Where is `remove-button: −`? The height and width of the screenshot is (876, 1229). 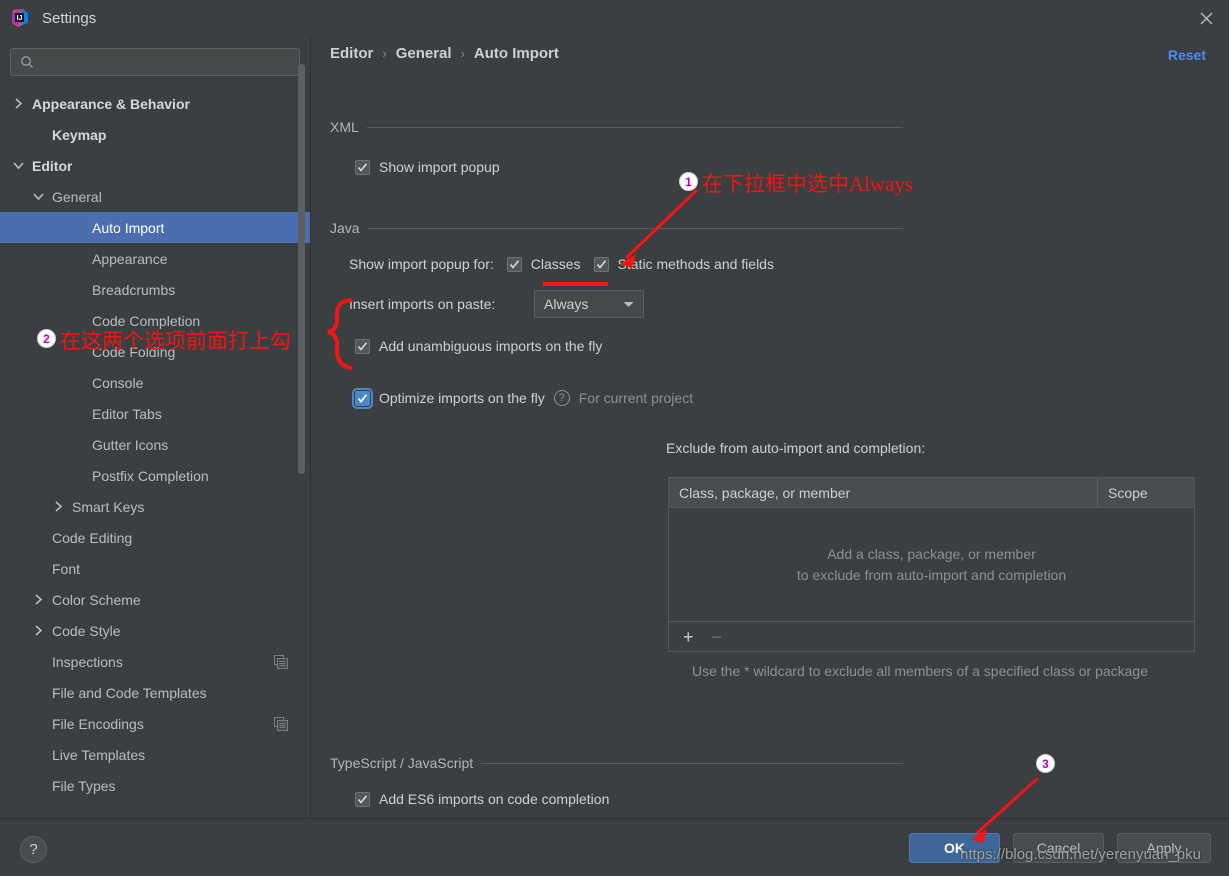 remove-button: − is located at coordinates (717, 636).